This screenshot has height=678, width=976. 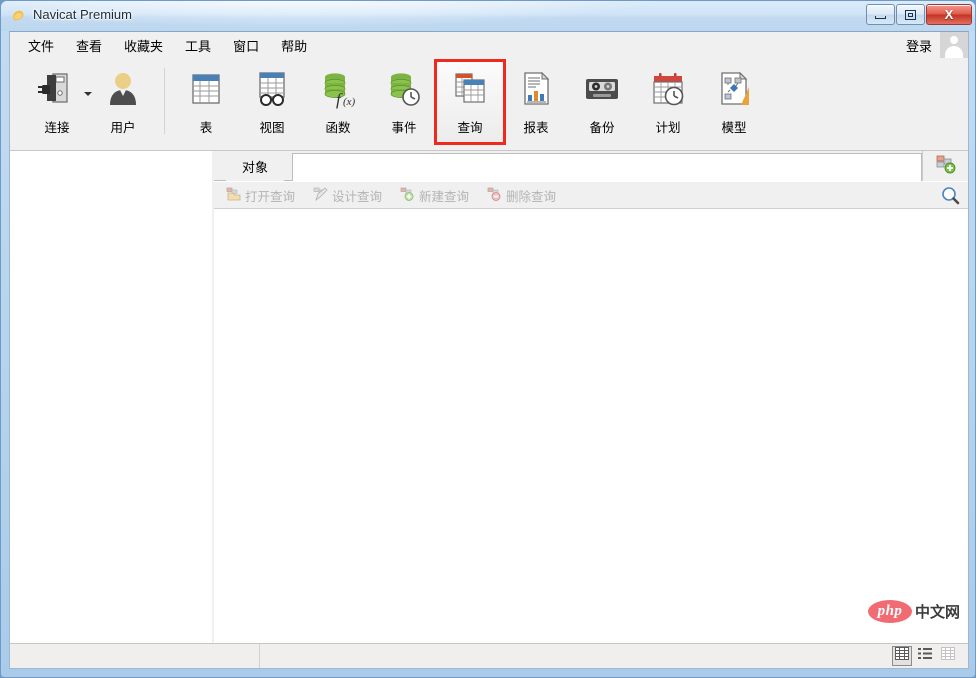 What do you see at coordinates (607, 167) in the screenshot?
I see `tab-content-area` at bounding box center [607, 167].